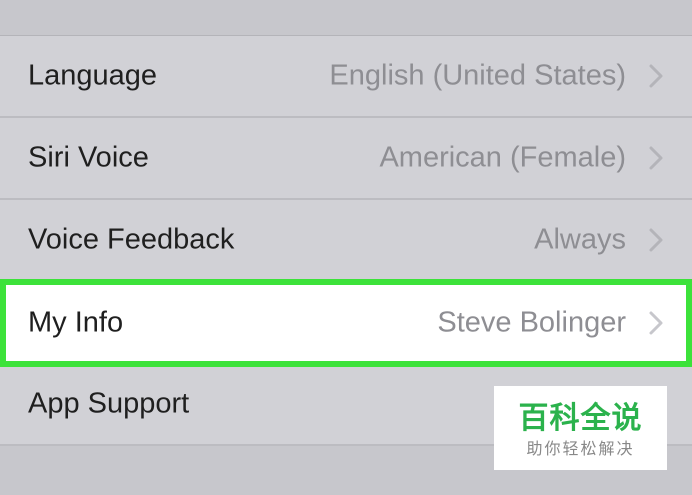  What do you see at coordinates (76, 322) in the screenshot?
I see `my-info-label: My Info` at bounding box center [76, 322].